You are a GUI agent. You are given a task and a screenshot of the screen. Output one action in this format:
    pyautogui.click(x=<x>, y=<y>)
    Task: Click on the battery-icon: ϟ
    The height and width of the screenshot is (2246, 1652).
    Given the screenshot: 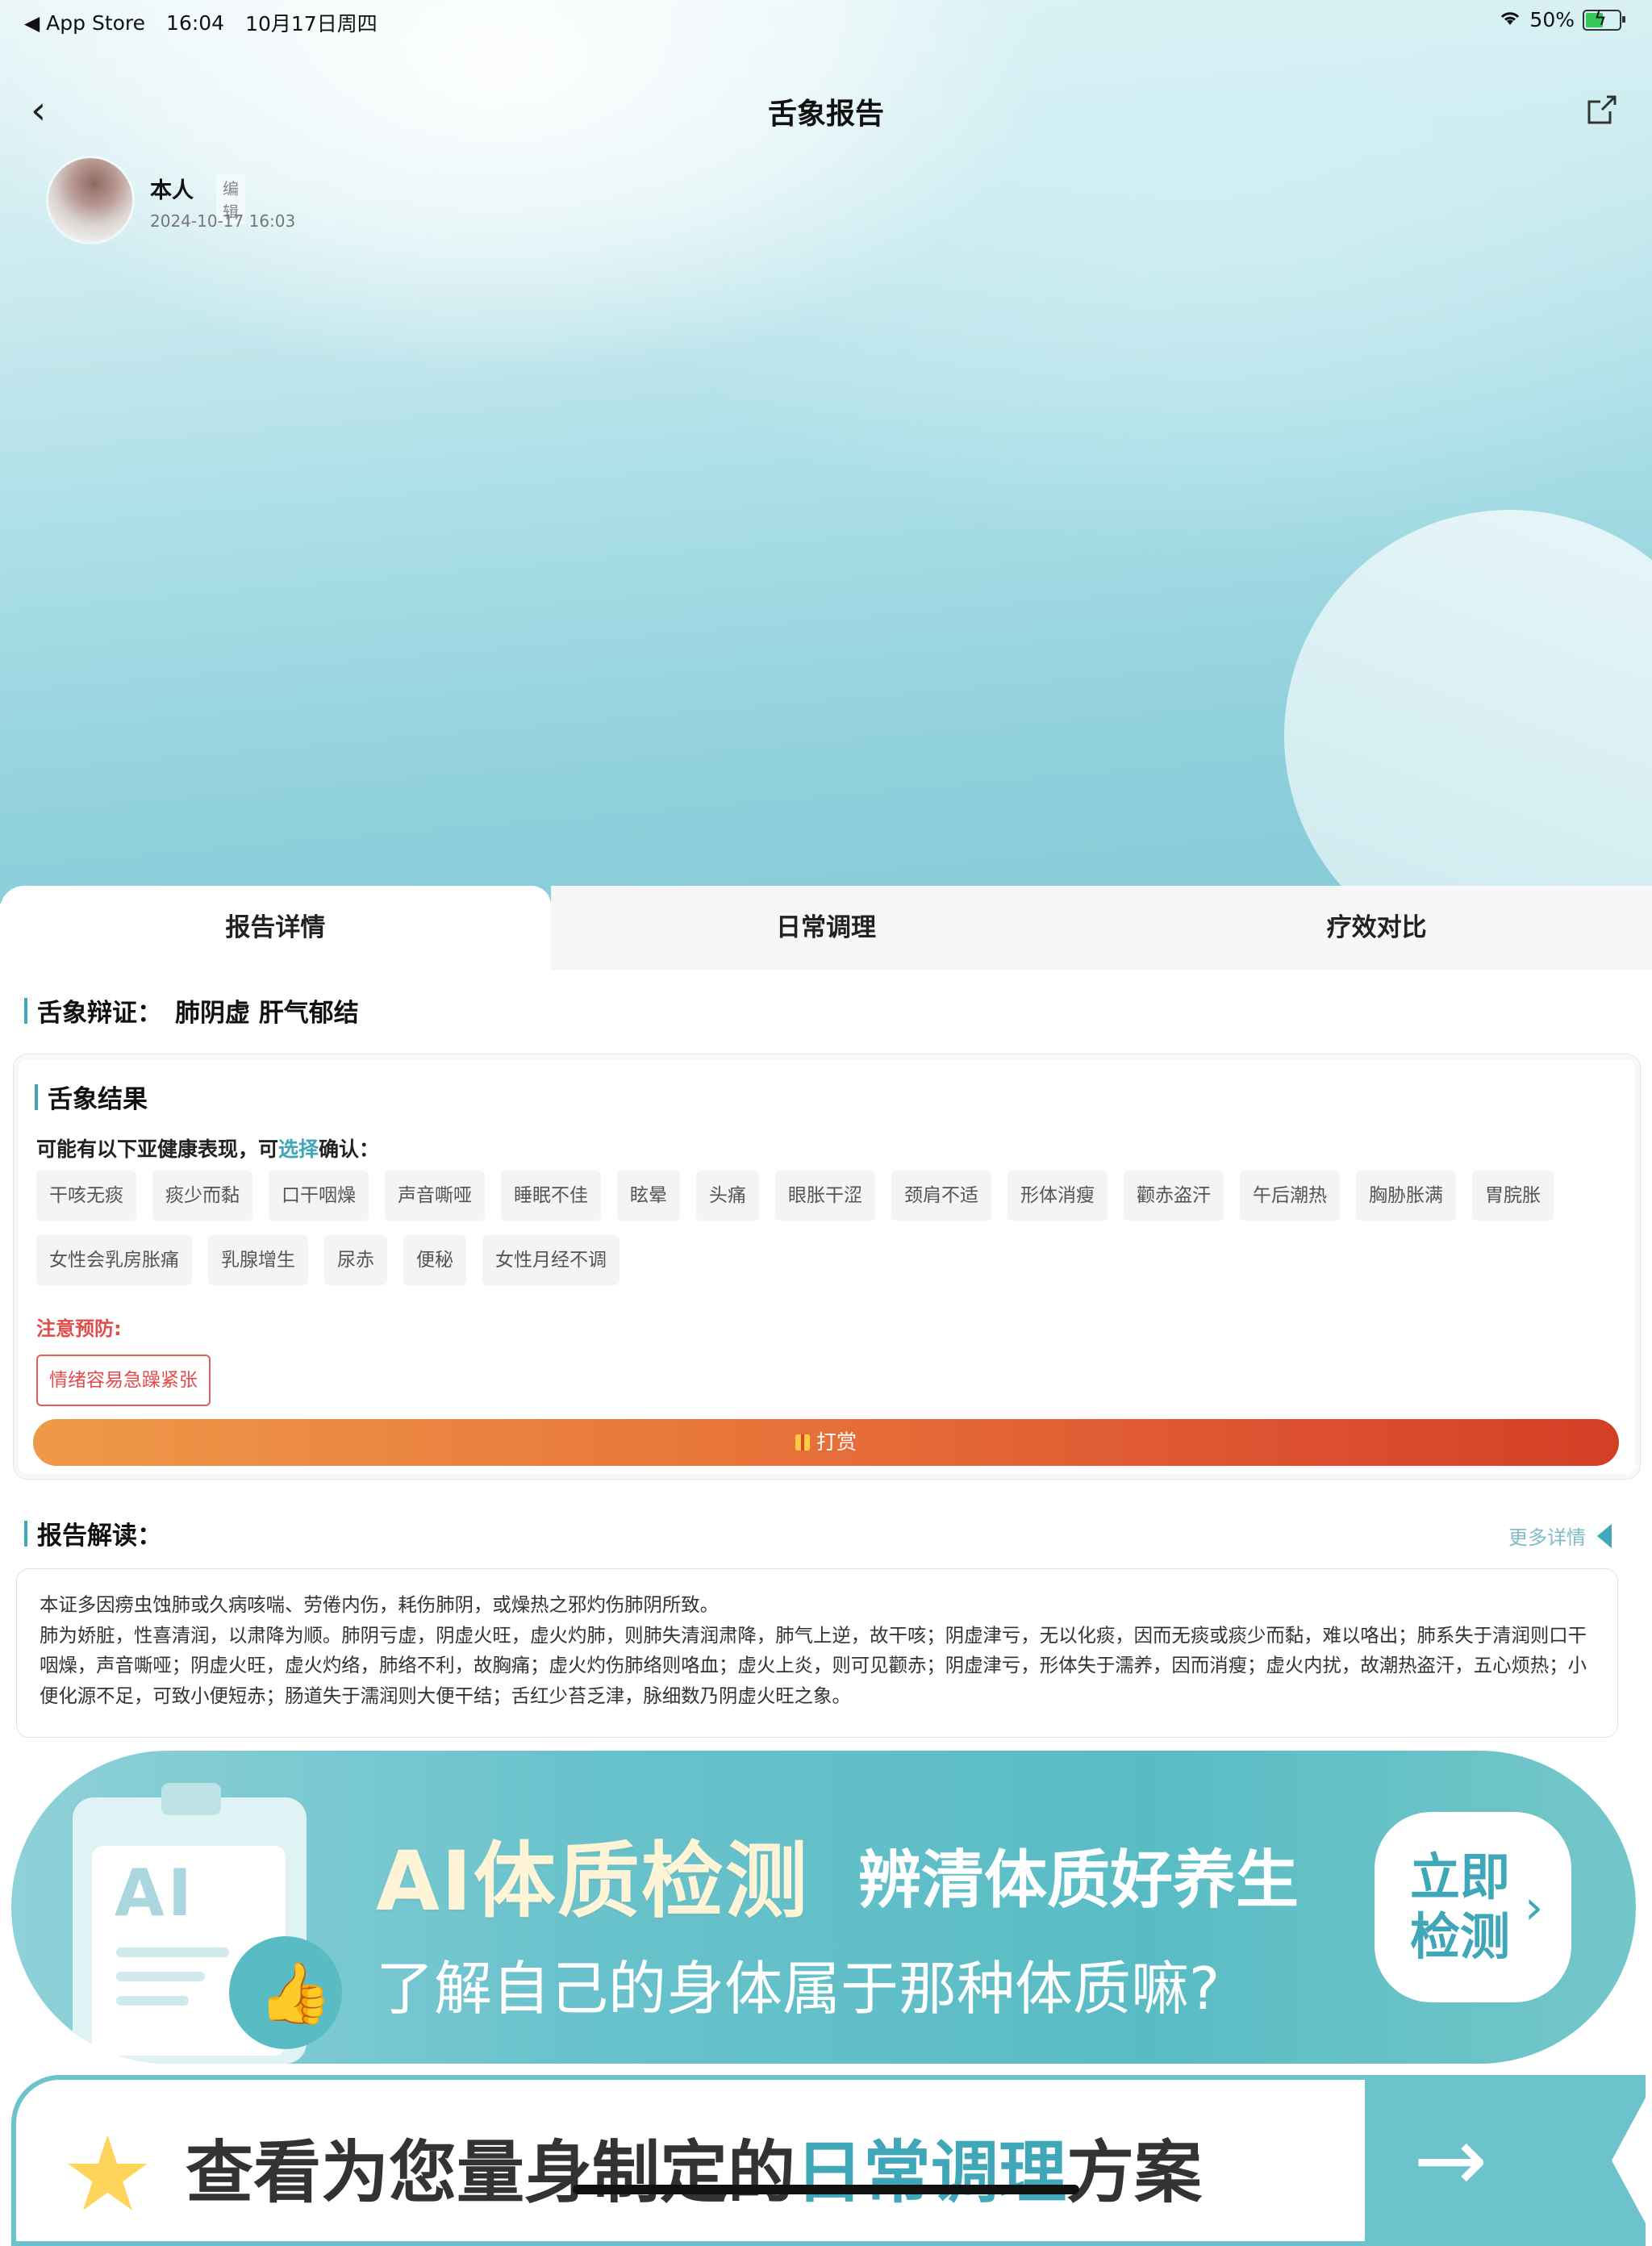 What is the action you would take?
    pyautogui.click(x=1604, y=19)
    